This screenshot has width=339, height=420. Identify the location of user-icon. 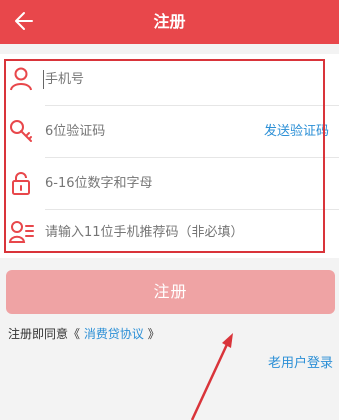
(21, 79).